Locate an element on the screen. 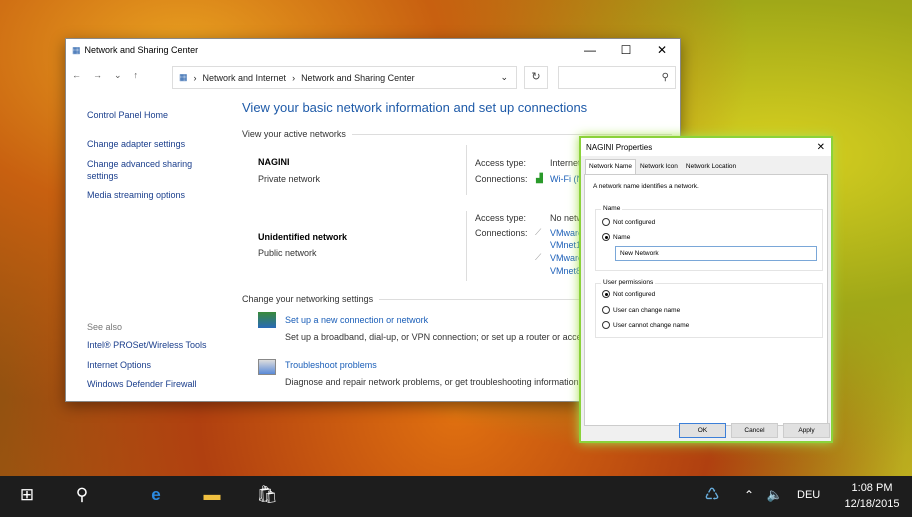  radio-user-can-change: User can change name is located at coordinates (641, 310).